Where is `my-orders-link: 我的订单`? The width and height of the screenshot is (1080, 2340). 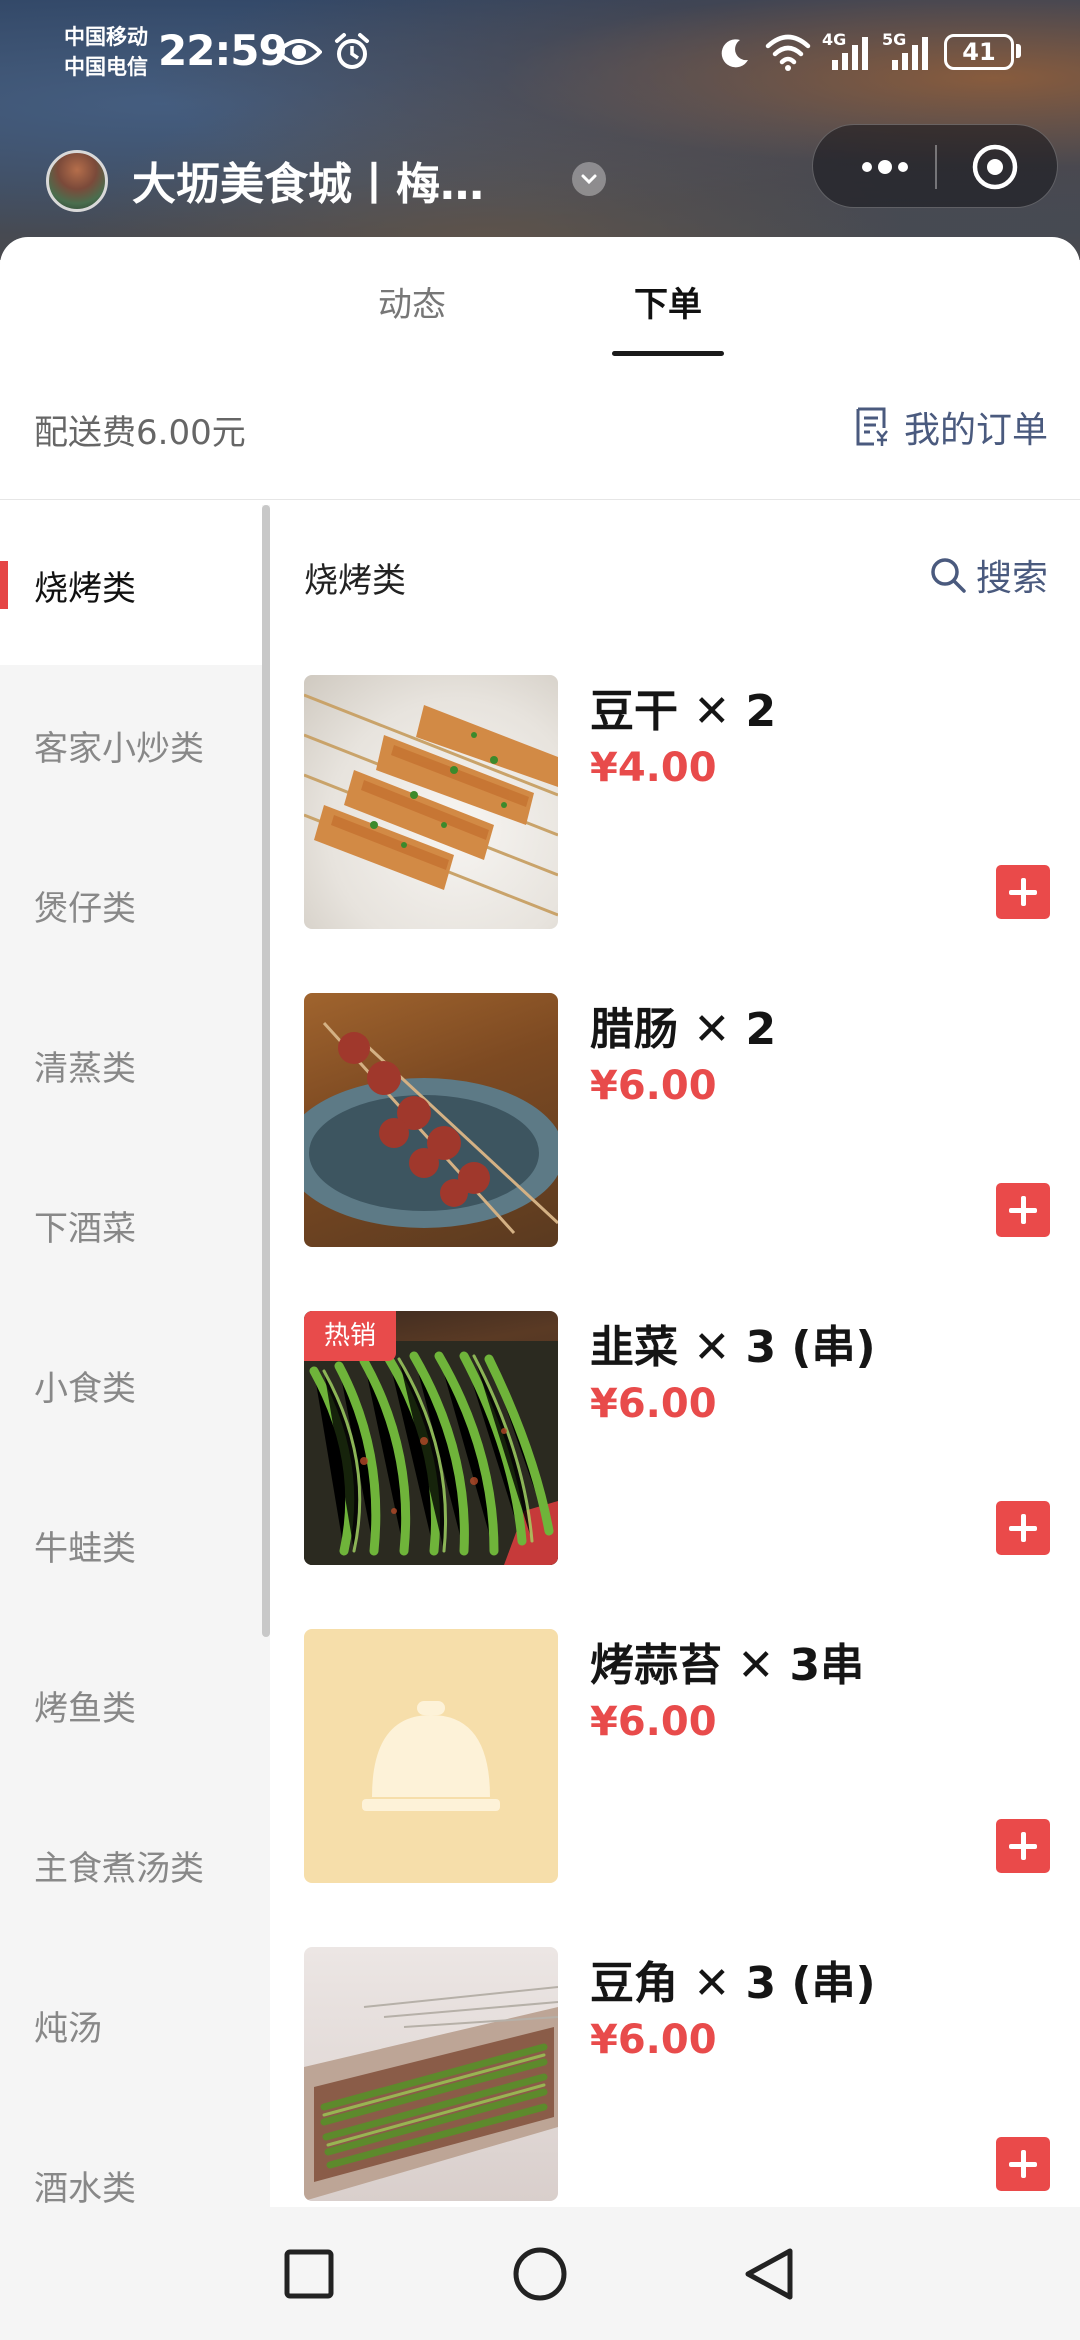
my-orders-link: 我的订单 is located at coordinates (951, 427).